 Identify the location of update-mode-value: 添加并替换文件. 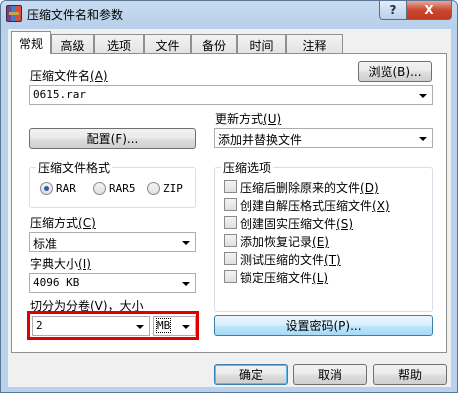
(260, 140).